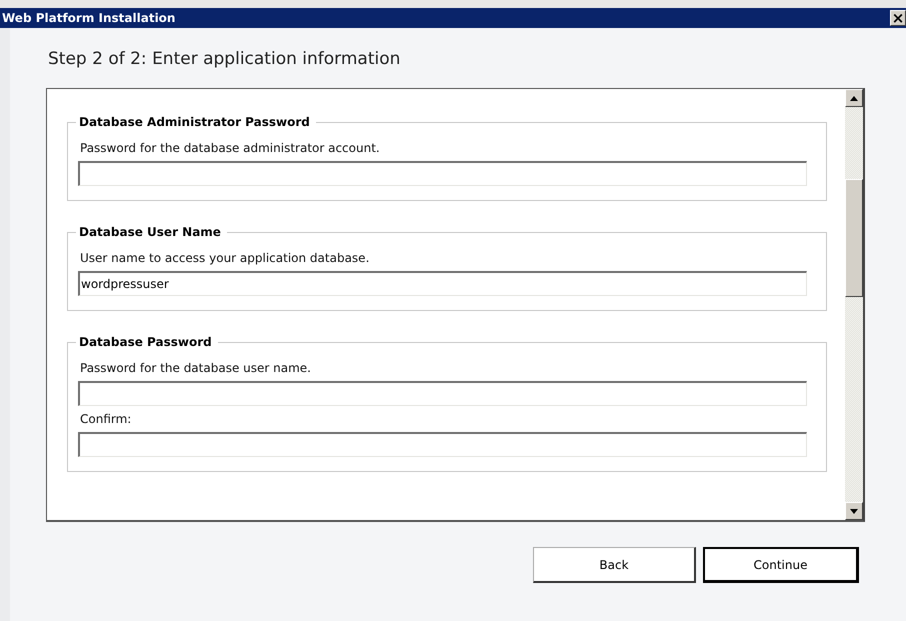 The width and height of the screenshot is (906, 621). Describe the element at coordinates (854, 98) in the screenshot. I see `scroll-up-icon` at that location.